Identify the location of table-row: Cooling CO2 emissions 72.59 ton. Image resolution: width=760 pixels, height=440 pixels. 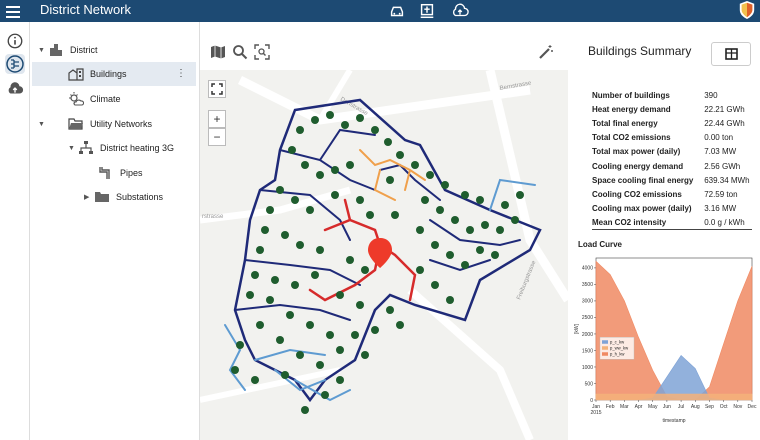
(665, 194).